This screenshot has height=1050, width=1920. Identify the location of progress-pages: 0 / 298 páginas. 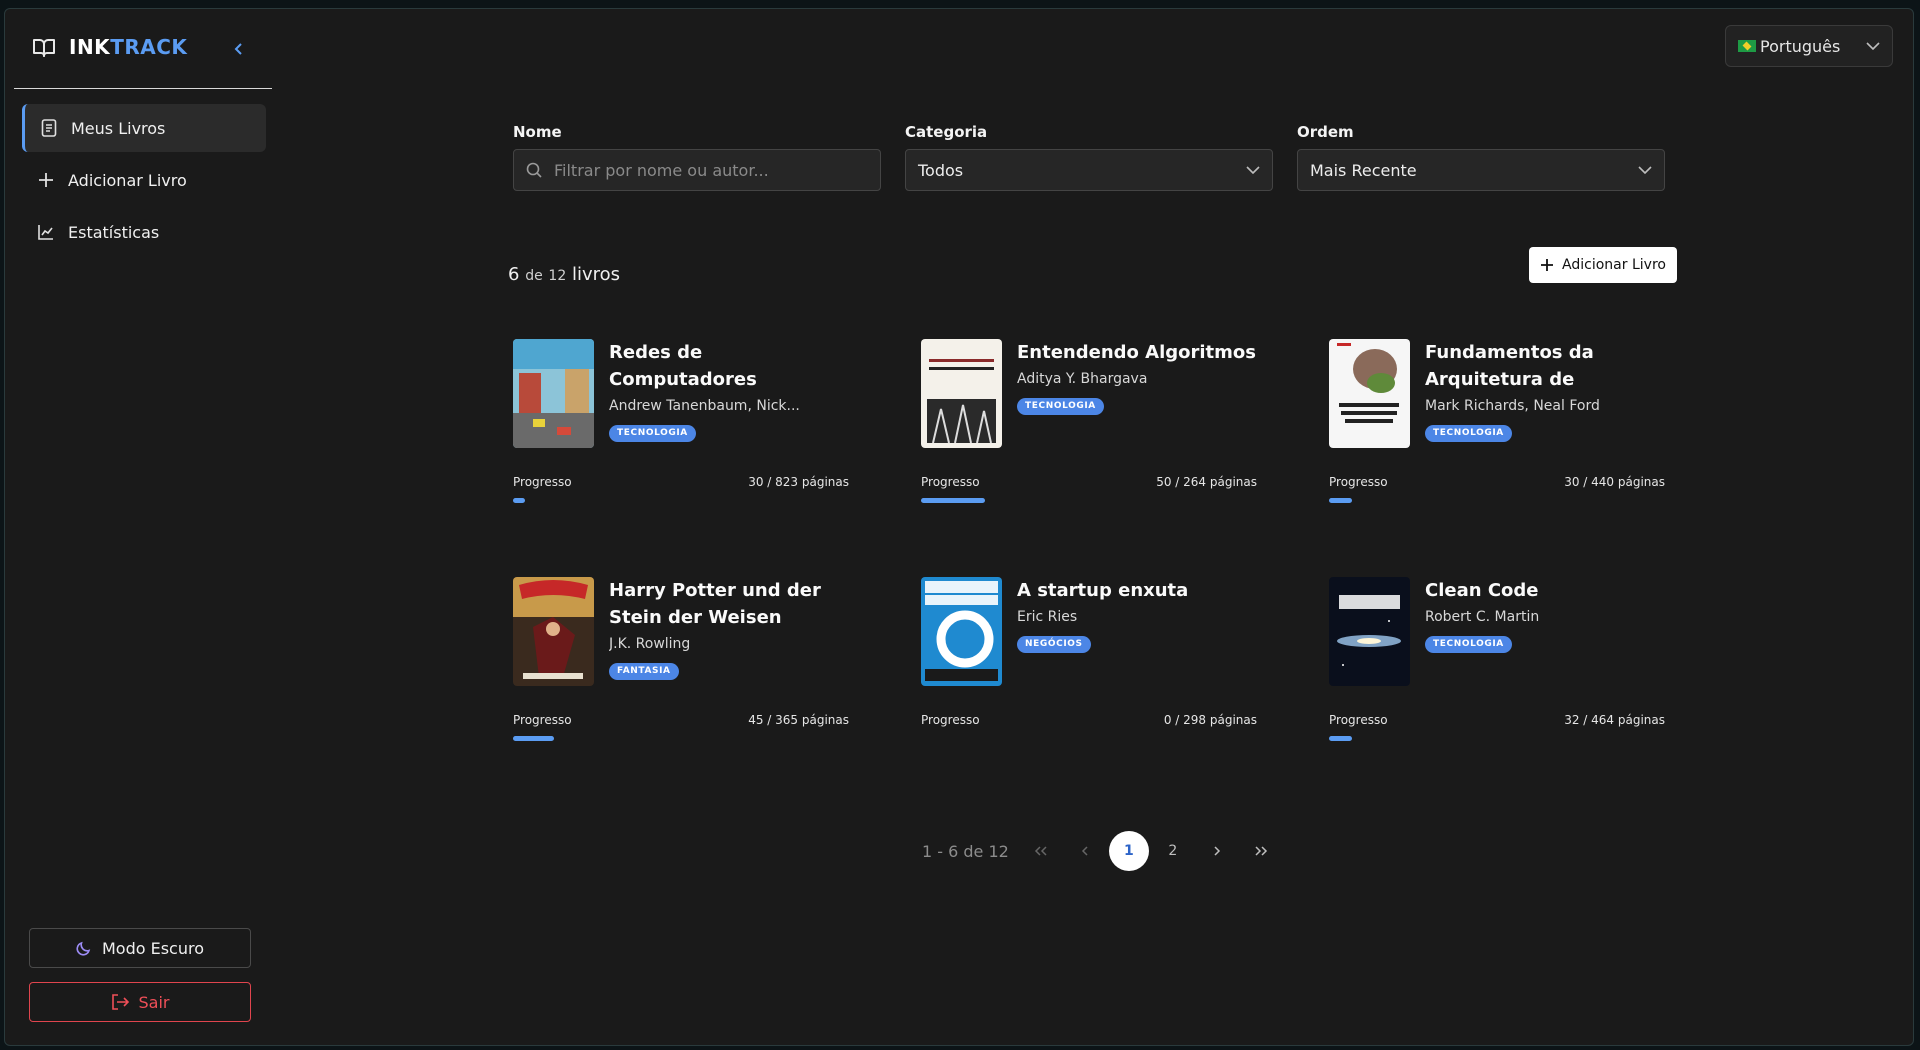
(1210, 720).